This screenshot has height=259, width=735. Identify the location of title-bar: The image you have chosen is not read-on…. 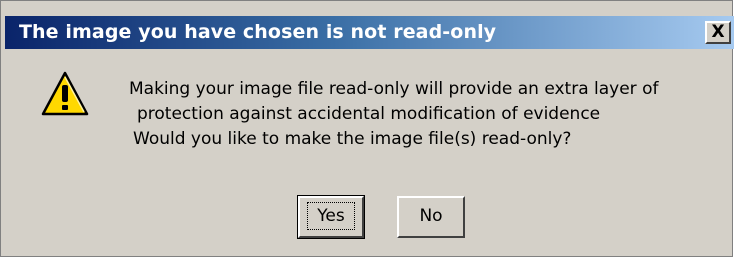
(369, 32).